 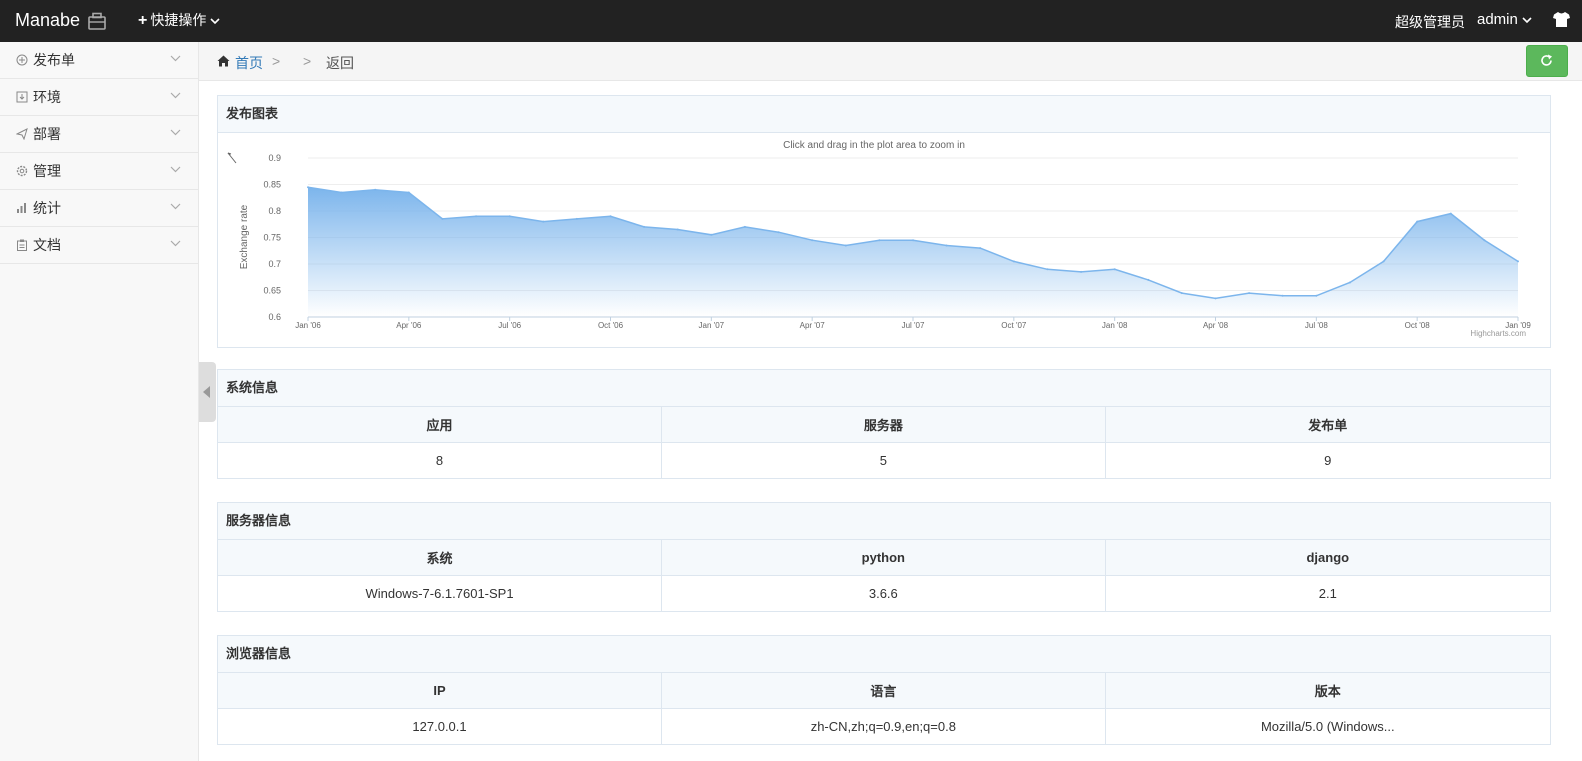 What do you see at coordinates (99, 60) in the screenshot?
I see `sidebar-item-release: 发布单` at bounding box center [99, 60].